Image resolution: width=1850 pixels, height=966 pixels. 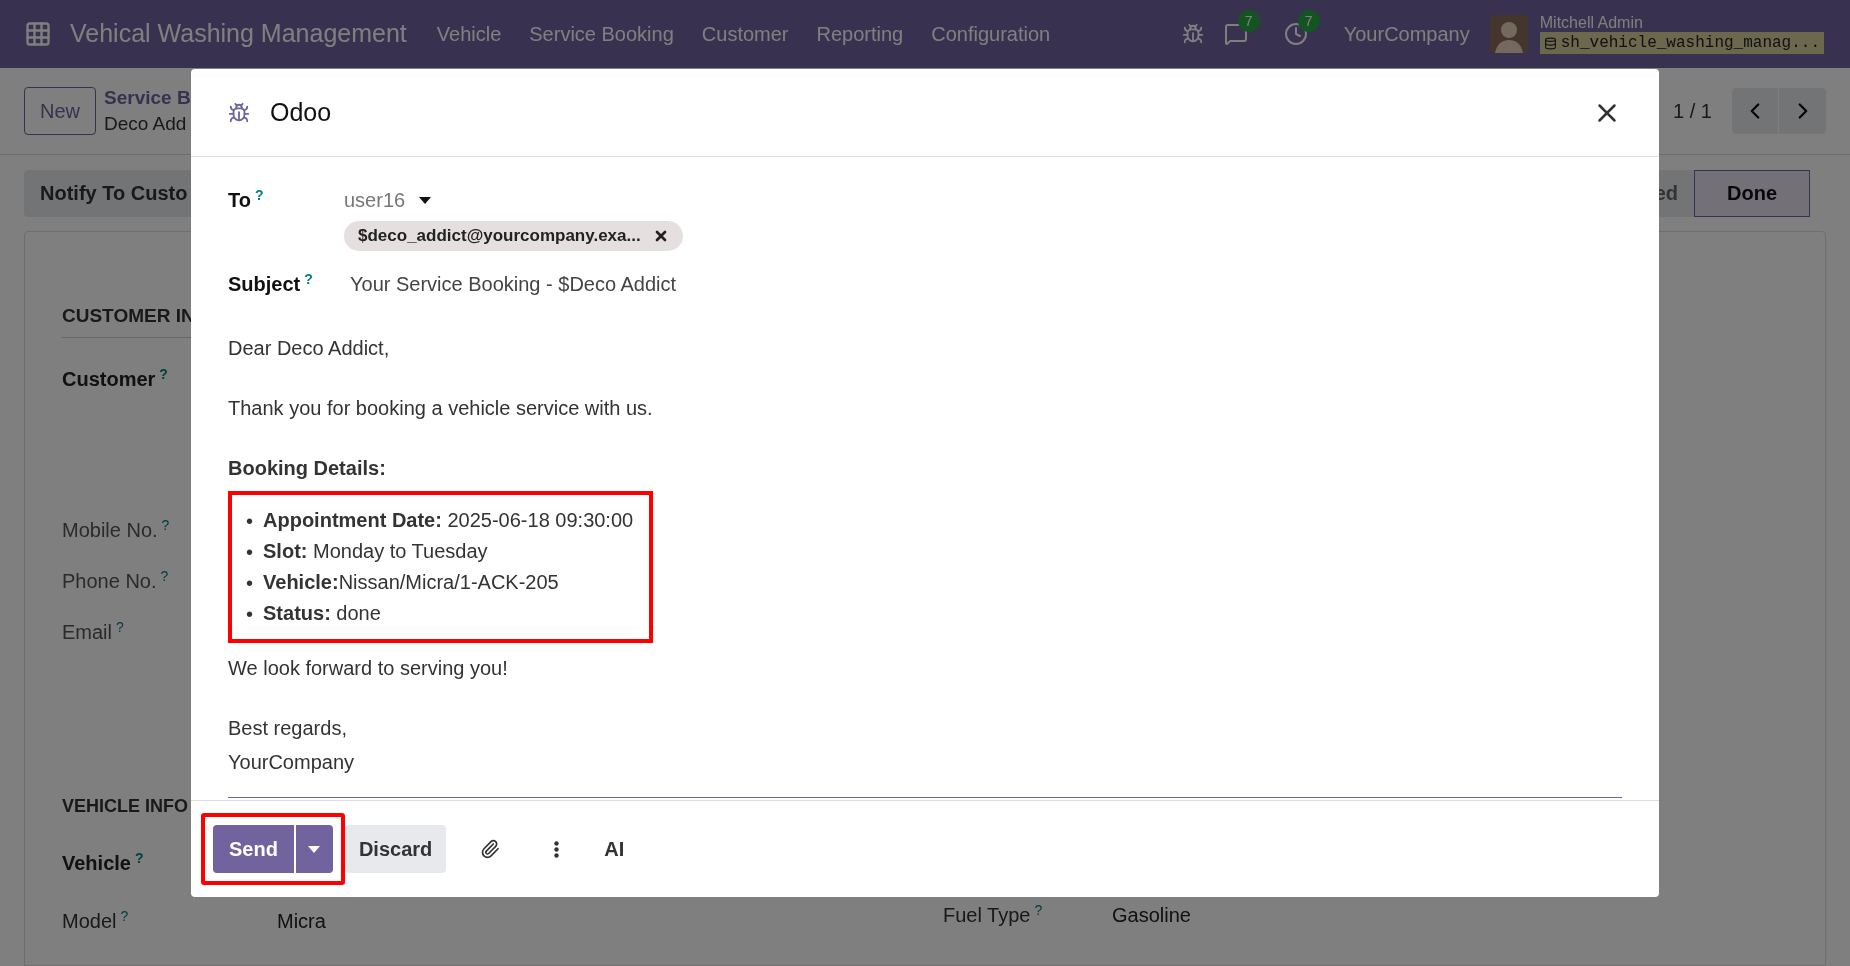 What do you see at coordinates (146, 124) in the screenshot?
I see `breadcrumb-current: Deco Add` at bounding box center [146, 124].